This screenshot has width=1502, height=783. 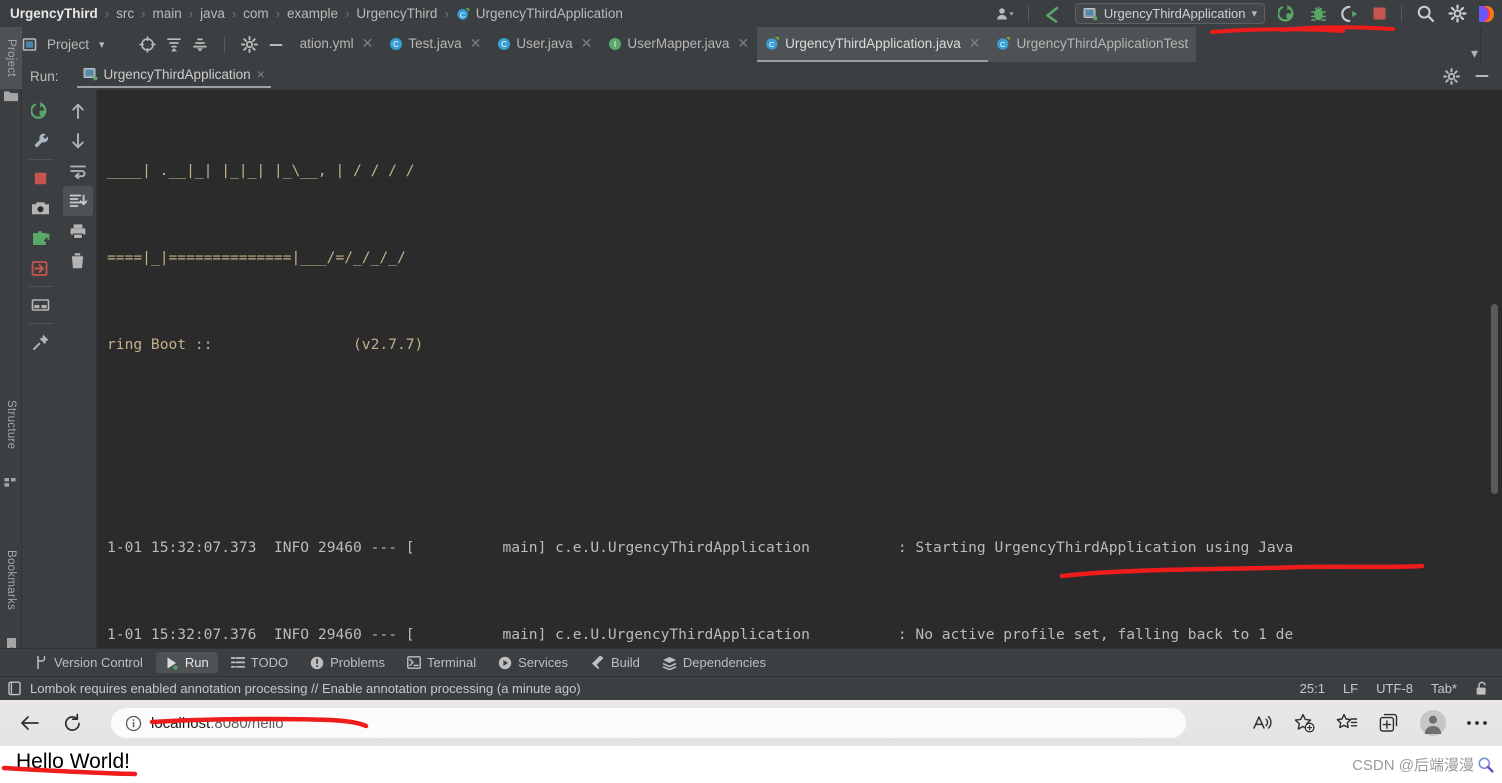 I want to click on navbar-right-toolbar: UrgencyThirdApplication ▾, so click(x=1247, y=13).